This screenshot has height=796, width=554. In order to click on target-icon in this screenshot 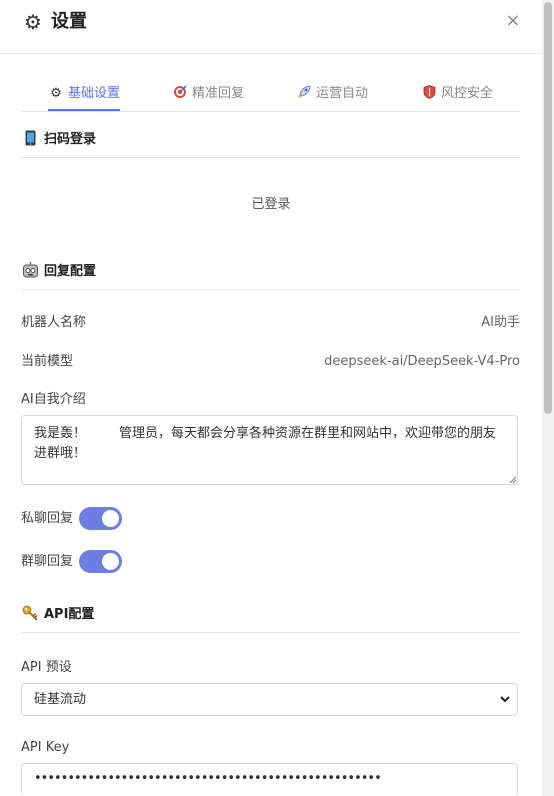, I will do `click(180, 94)`.